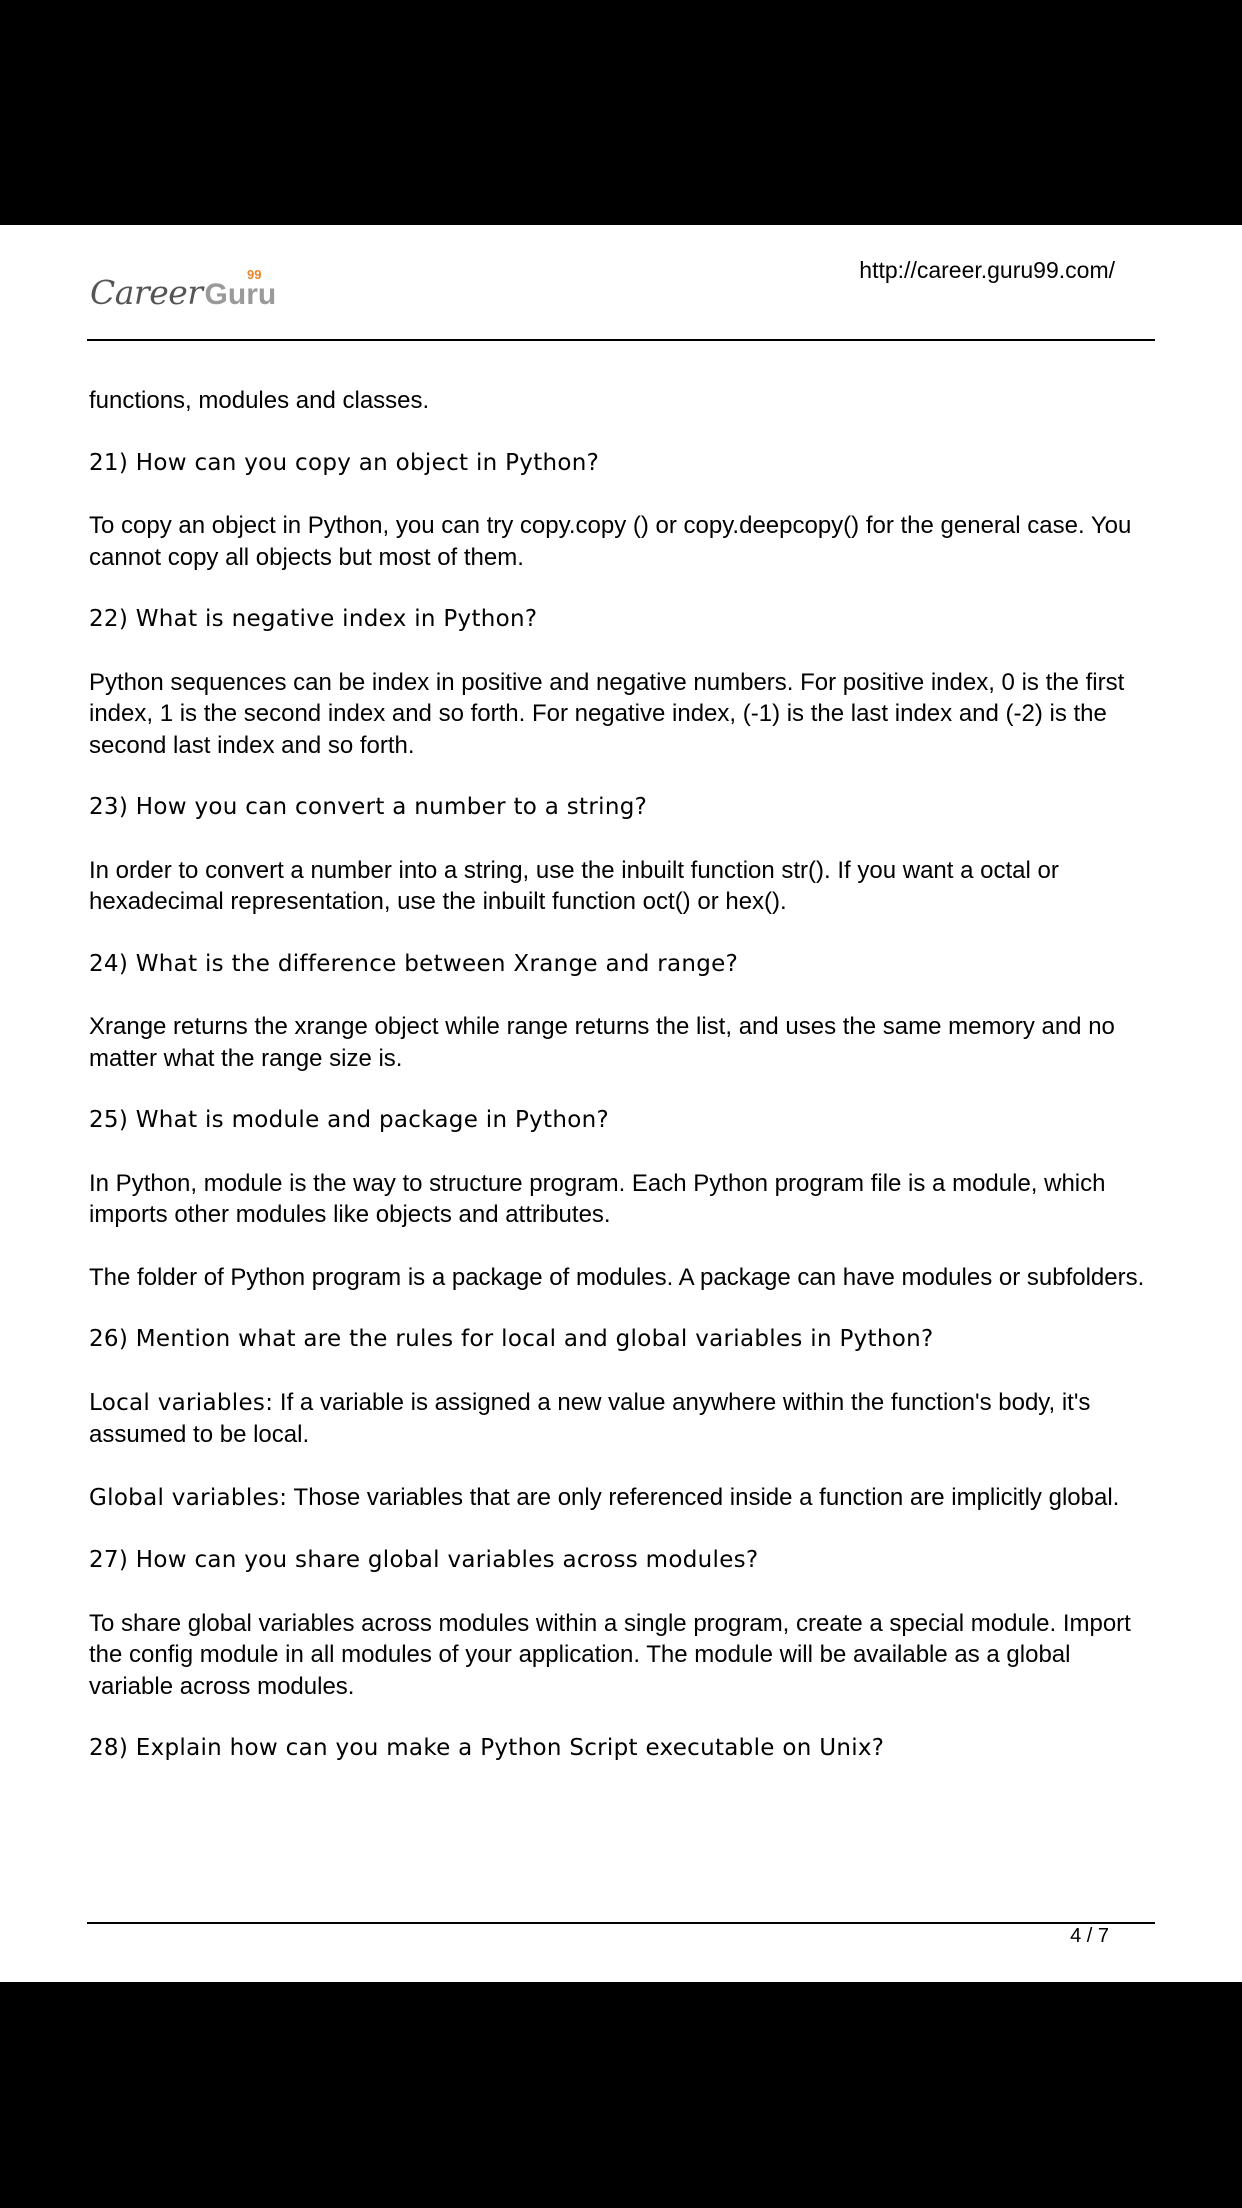 The image size is (1242, 2208). What do you see at coordinates (621, 2095) in the screenshot?
I see `bottom-black-bar` at bounding box center [621, 2095].